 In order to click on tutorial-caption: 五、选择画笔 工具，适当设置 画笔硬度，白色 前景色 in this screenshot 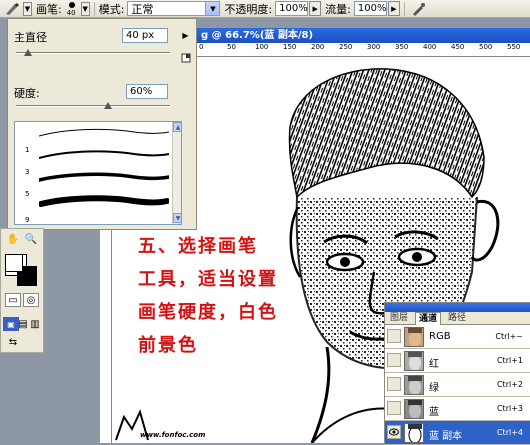, I will do `click(208, 296)`.